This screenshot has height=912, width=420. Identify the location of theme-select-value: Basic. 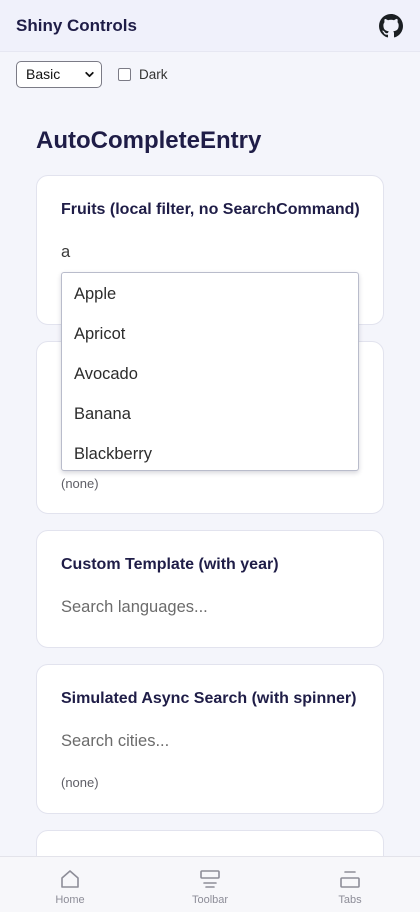
(43, 74).